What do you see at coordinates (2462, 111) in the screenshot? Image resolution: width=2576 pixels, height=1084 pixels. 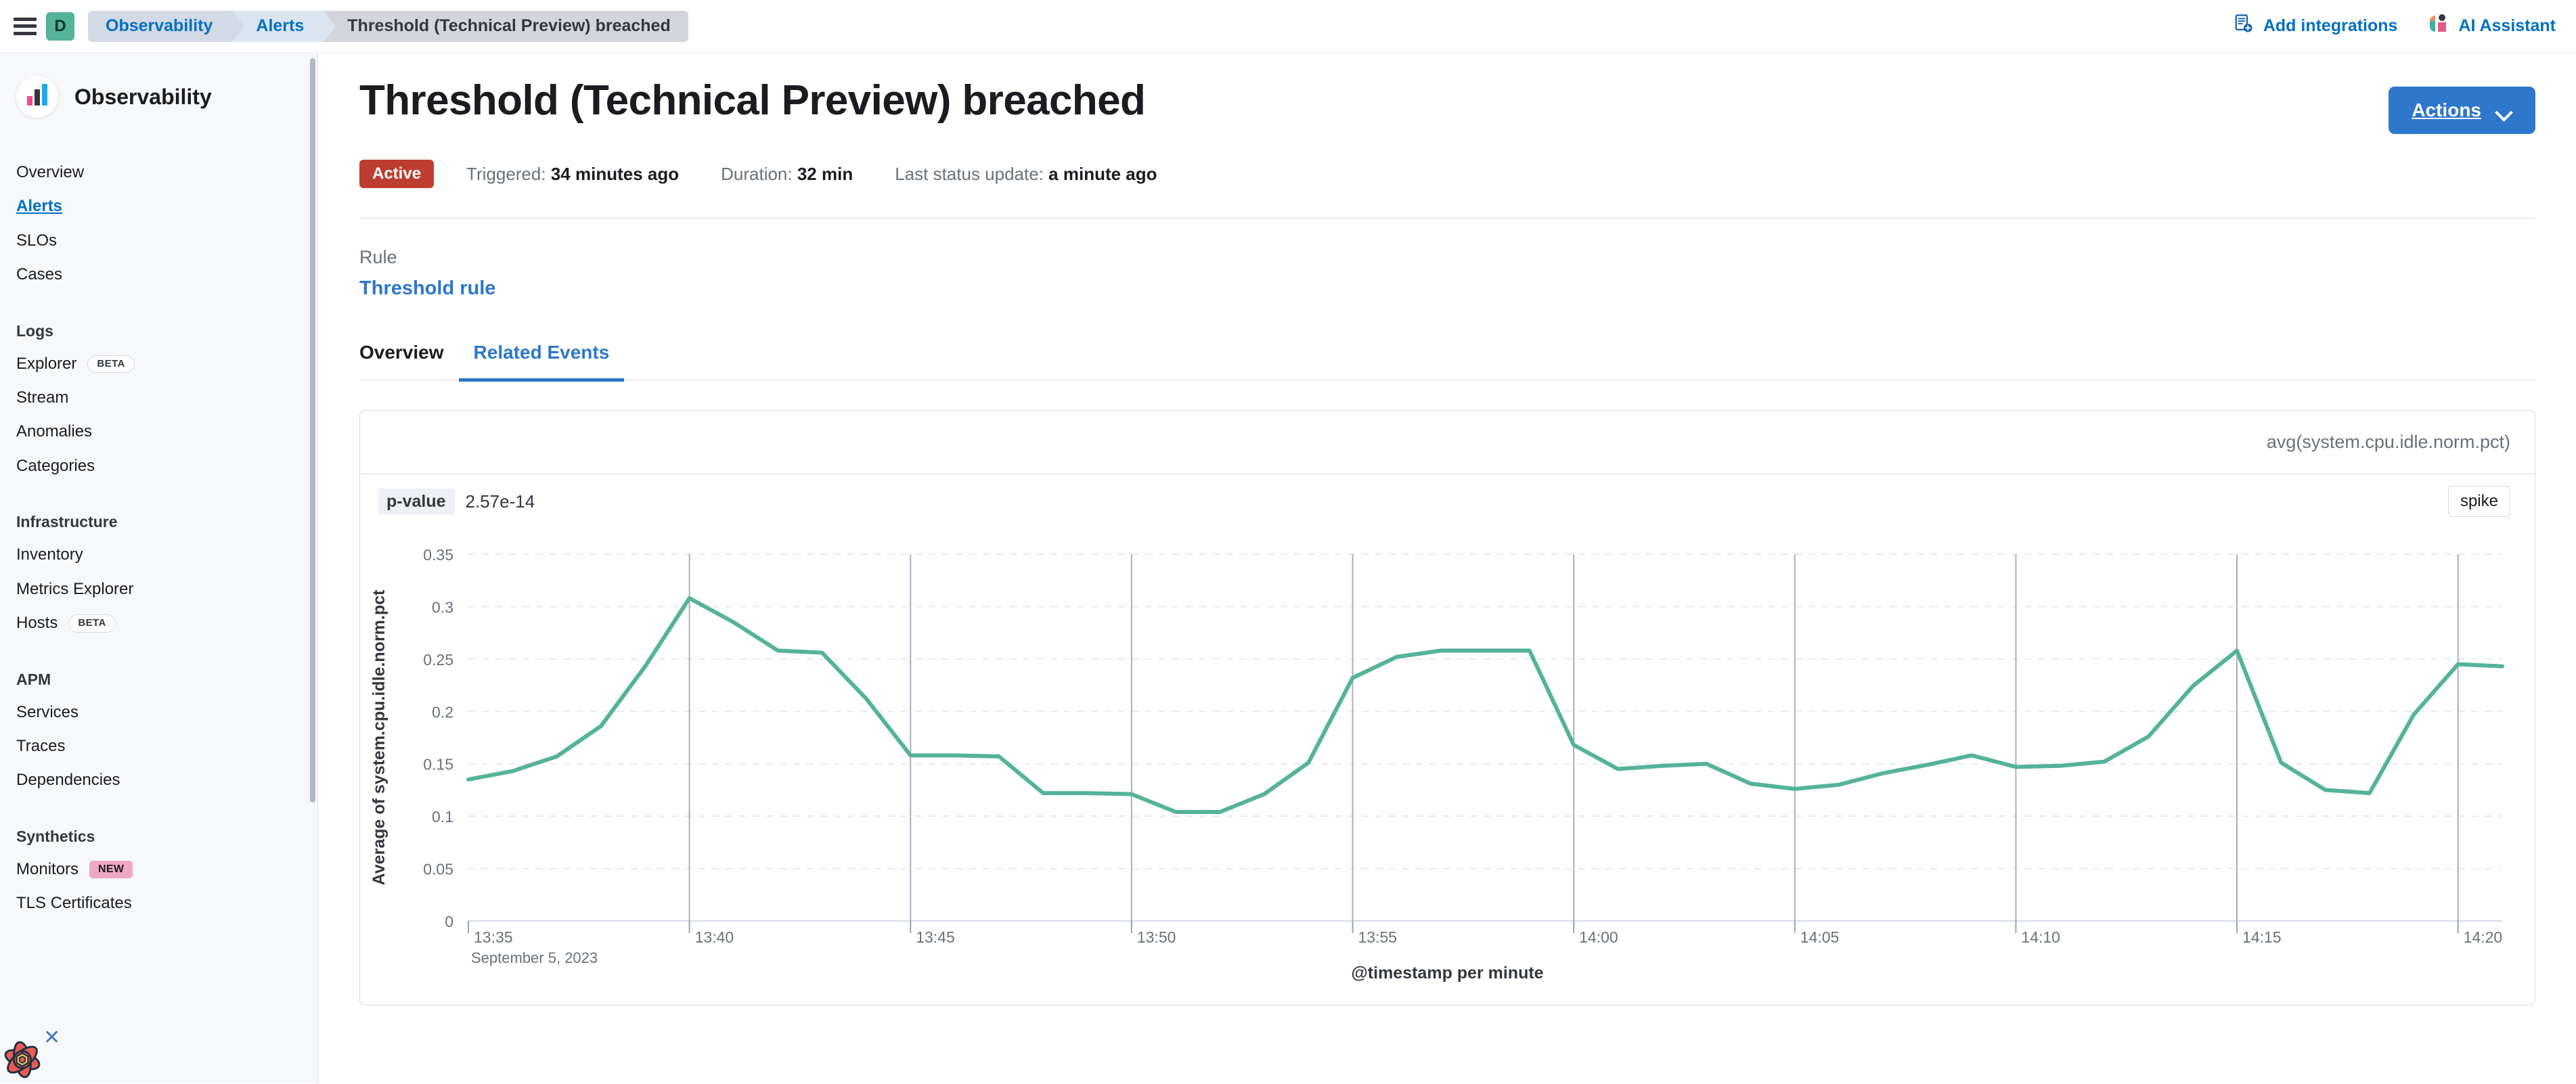 I see `actions-button: Actions` at bounding box center [2462, 111].